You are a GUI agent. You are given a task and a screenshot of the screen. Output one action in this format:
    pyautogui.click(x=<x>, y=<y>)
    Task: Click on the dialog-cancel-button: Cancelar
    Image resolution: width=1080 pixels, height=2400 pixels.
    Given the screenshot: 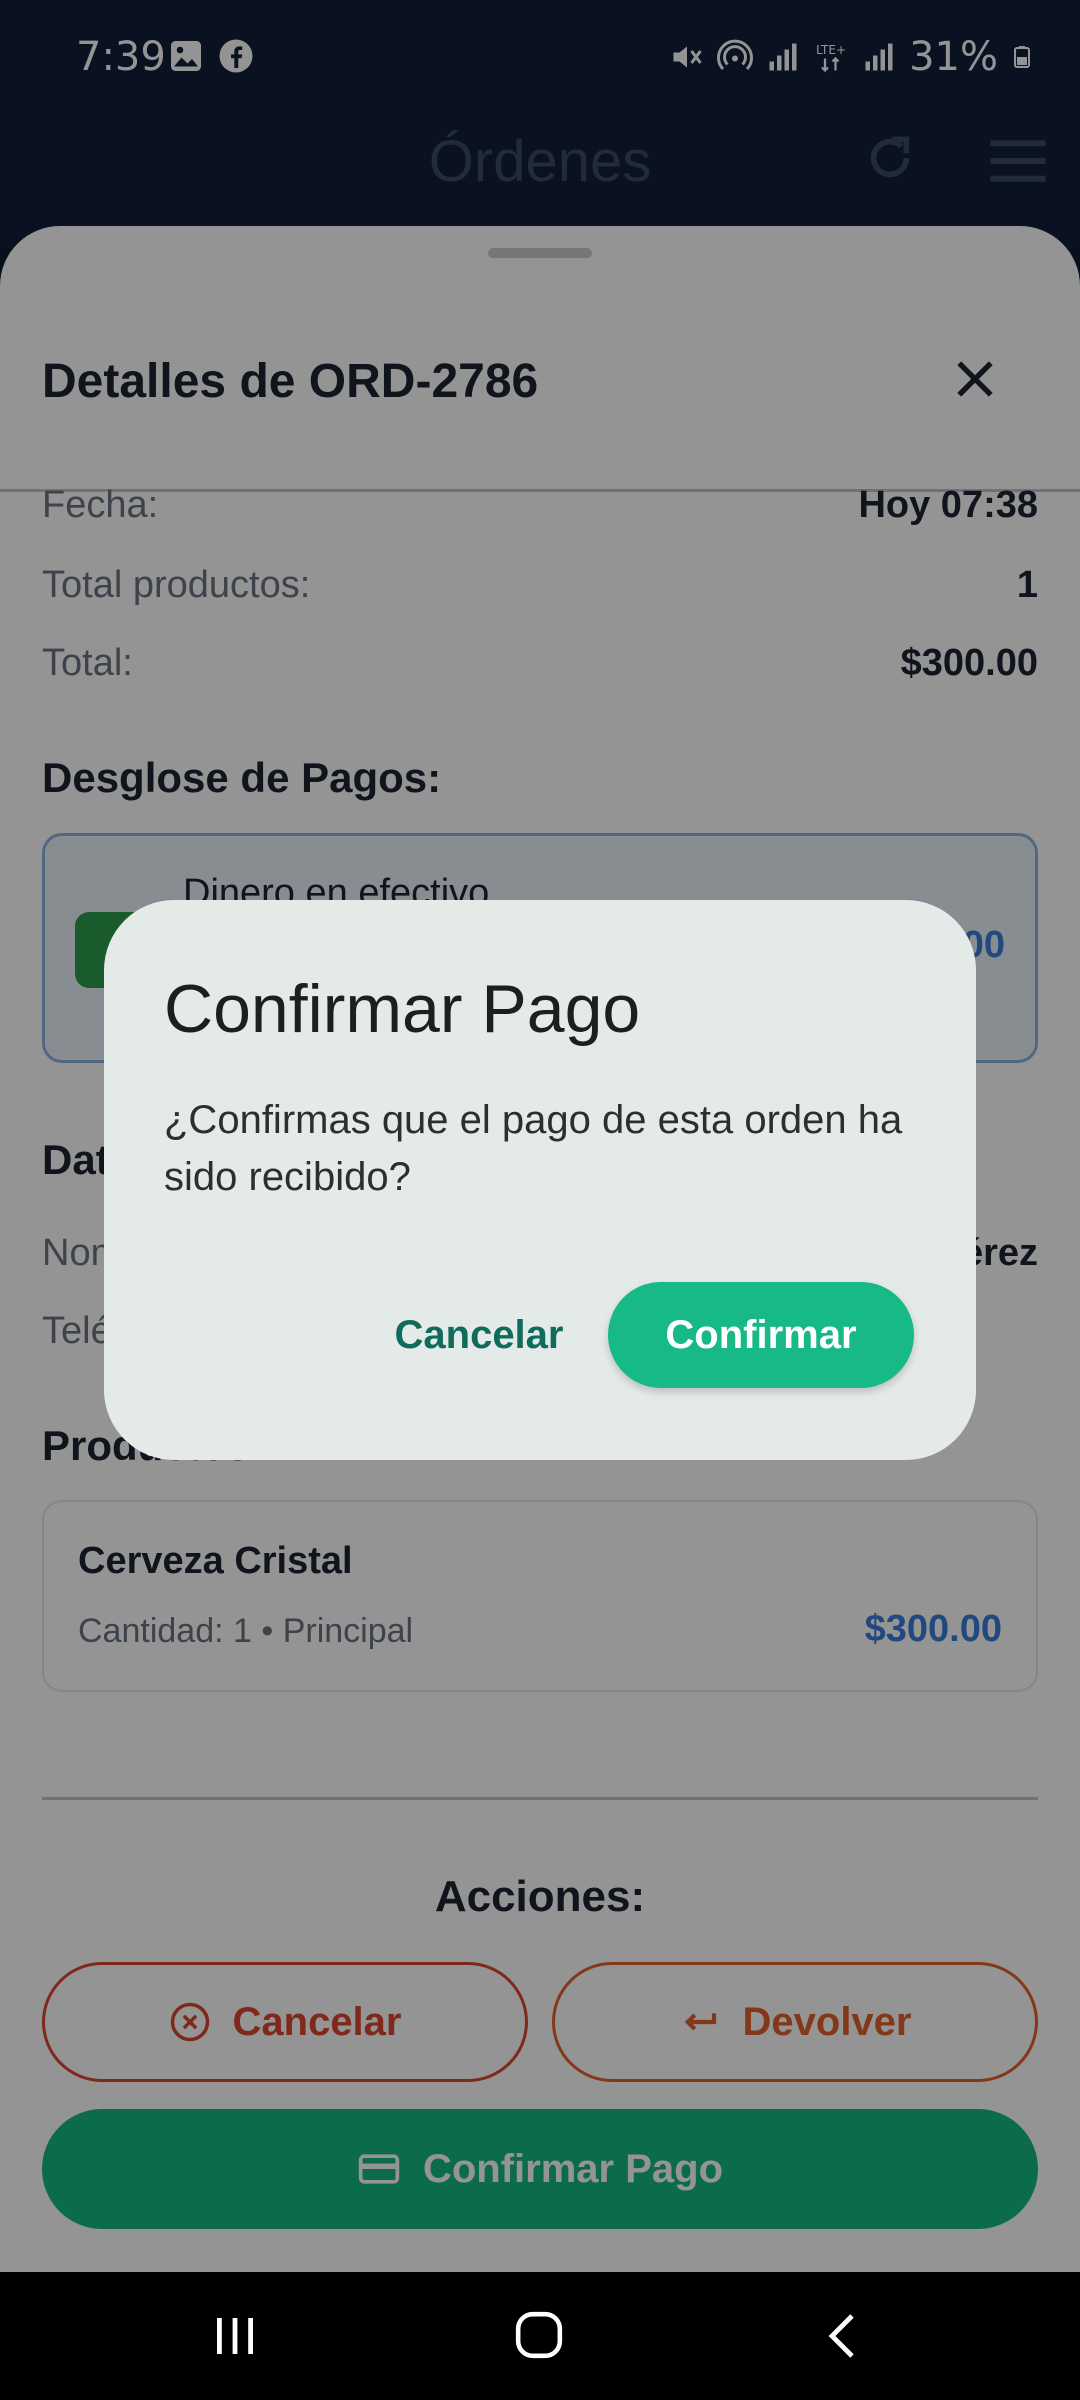 What is the action you would take?
    pyautogui.click(x=479, y=1335)
    